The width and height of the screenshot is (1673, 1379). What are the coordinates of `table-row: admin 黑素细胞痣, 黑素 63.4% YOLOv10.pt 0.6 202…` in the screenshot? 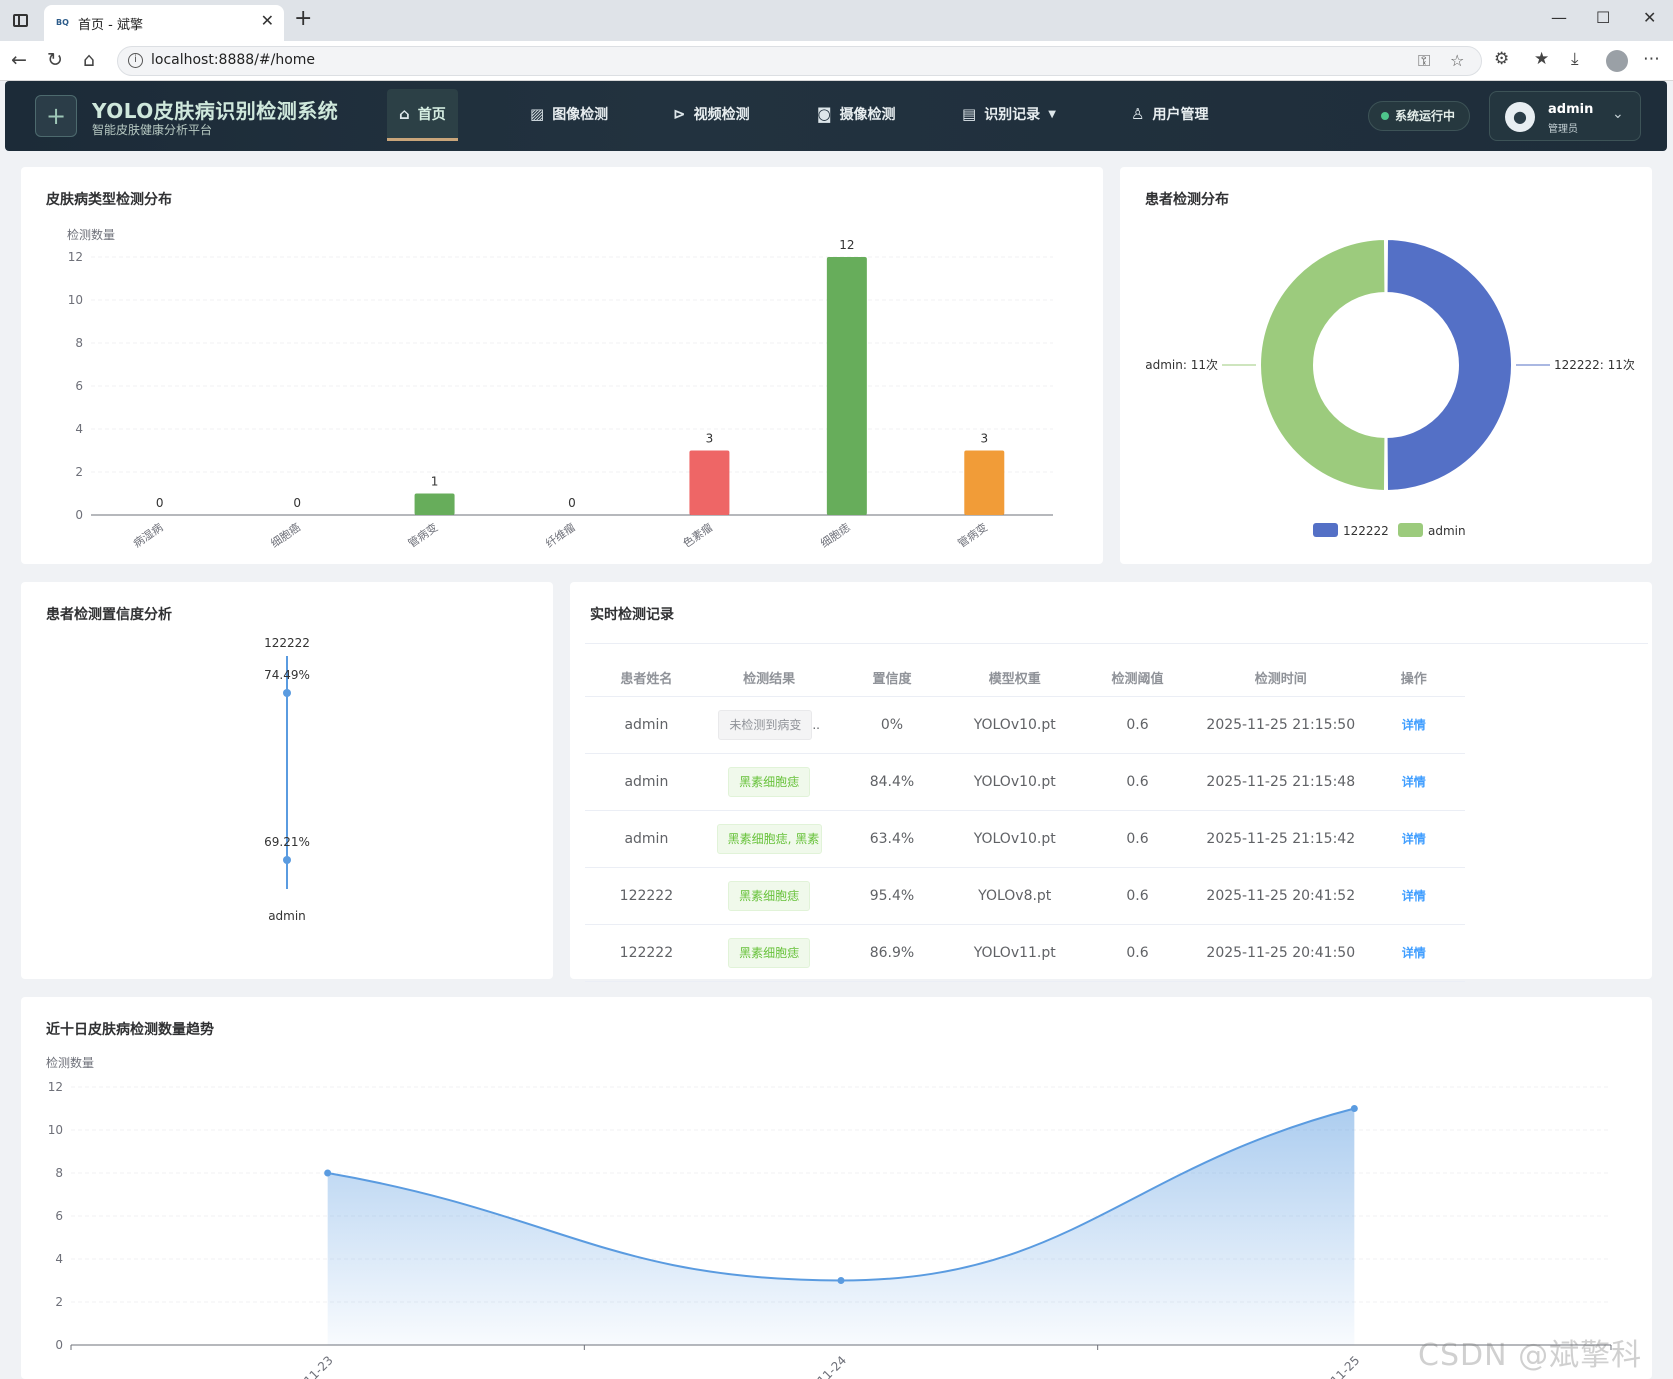 It's located at (1025, 839).